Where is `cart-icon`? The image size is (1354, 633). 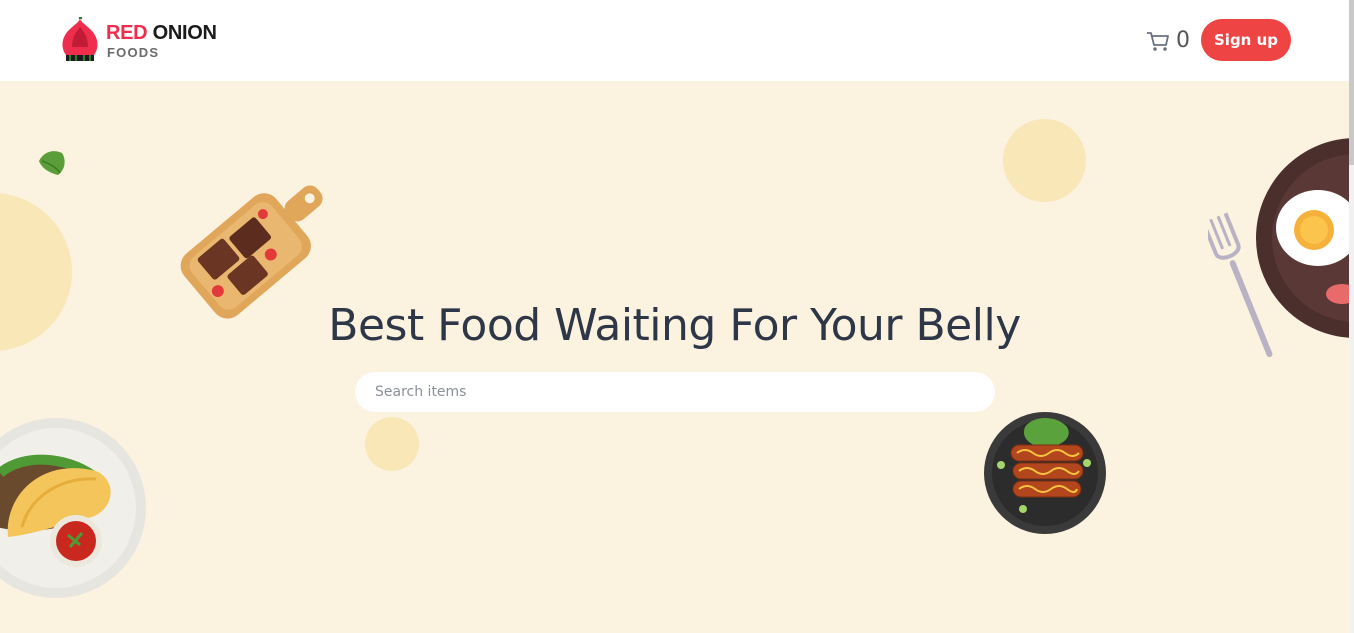
cart-icon is located at coordinates (1158, 41).